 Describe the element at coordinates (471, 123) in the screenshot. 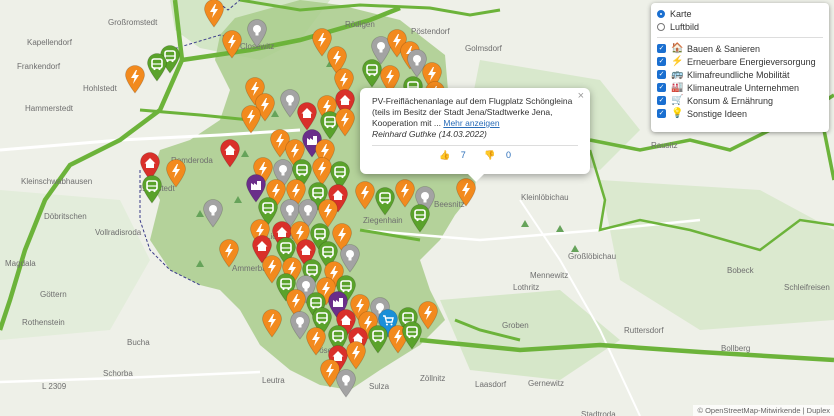

I see `popup-more-link: Mehr anzeigen` at that location.